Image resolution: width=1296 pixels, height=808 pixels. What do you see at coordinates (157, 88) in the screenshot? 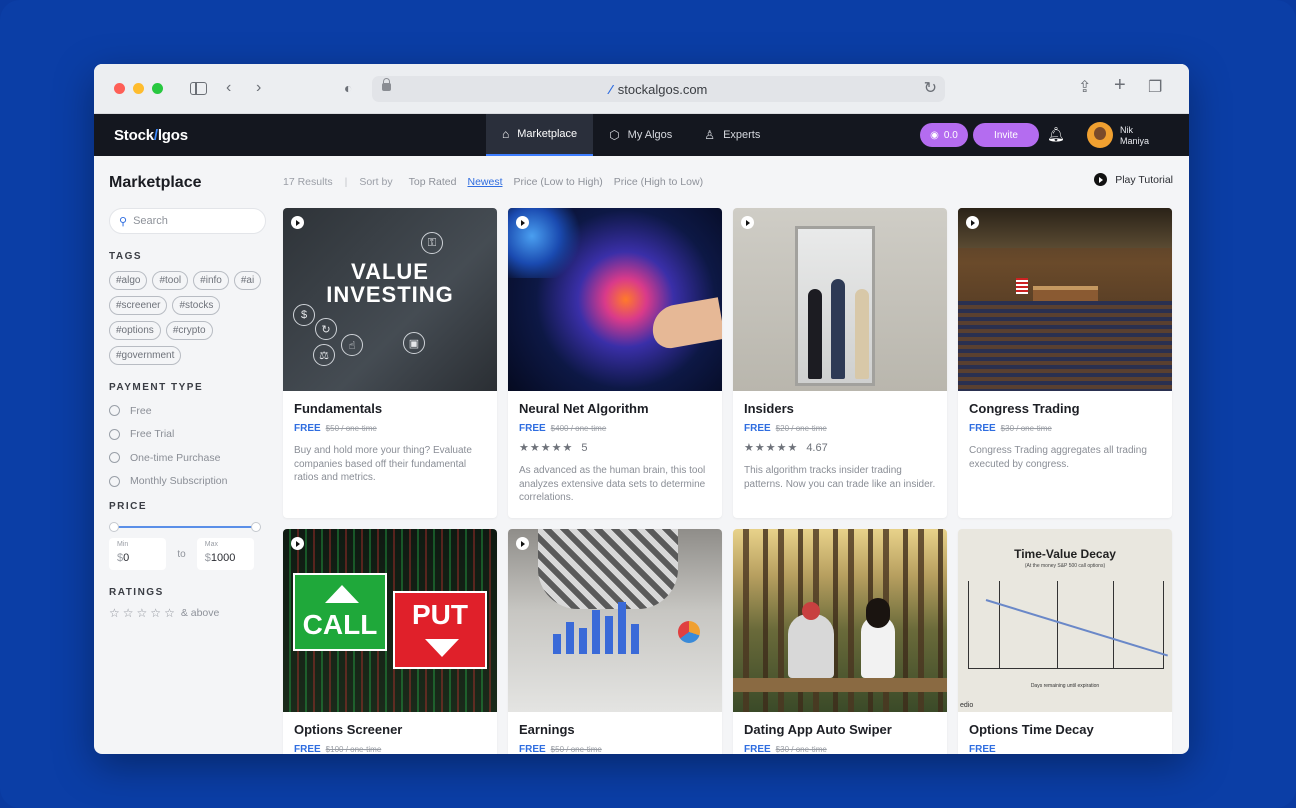
I see `maximize-window-button` at bounding box center [157, 88].